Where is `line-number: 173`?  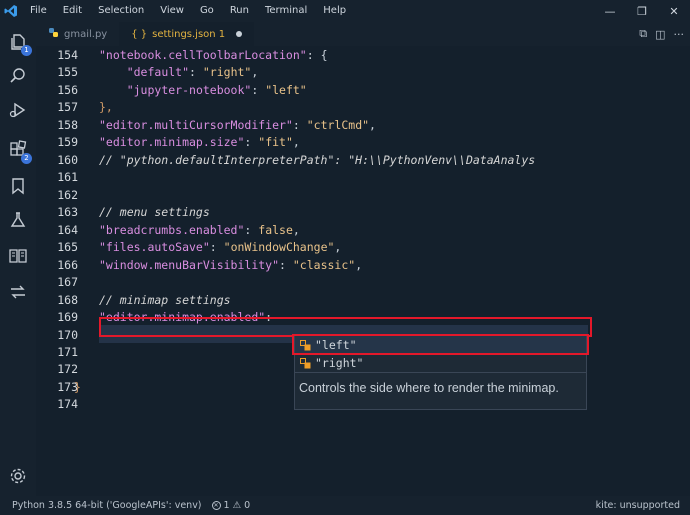
line-number: 173 is located at coordinates (67, 386).